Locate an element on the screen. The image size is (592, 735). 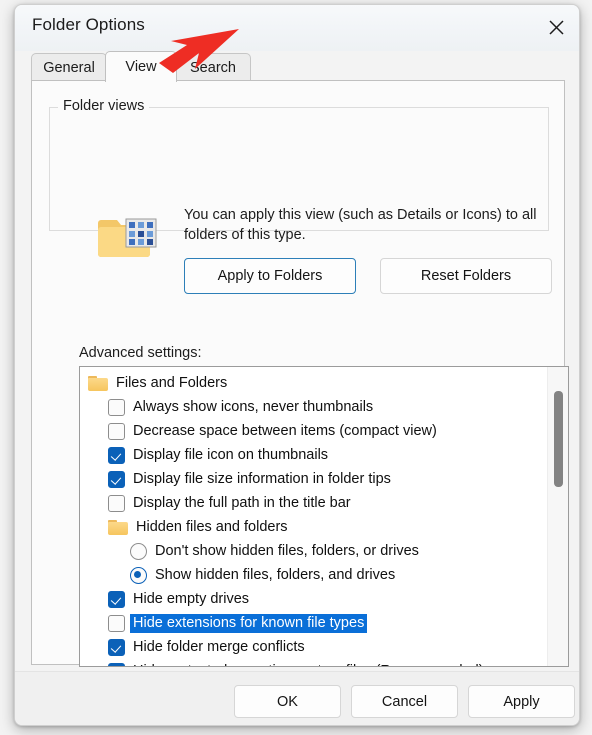
ok-label: OK is located at coordinates (287, 701).